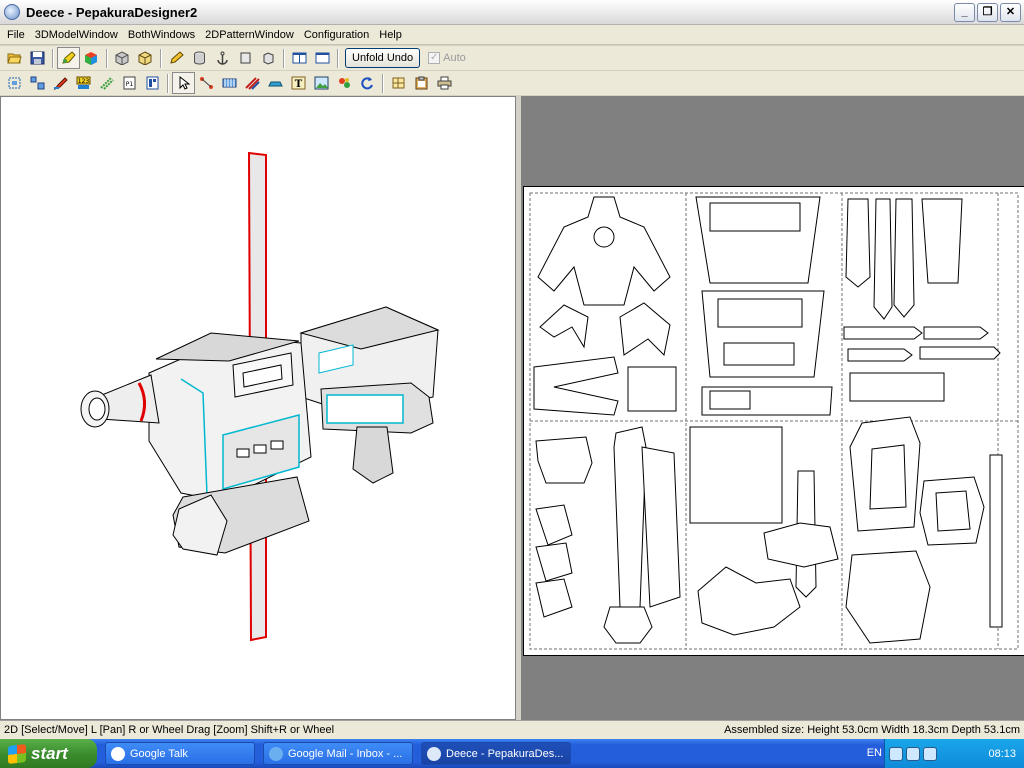 This screenshot has width=1024, height=768. I want to click on text-tool-button: T, so click(298, 83).